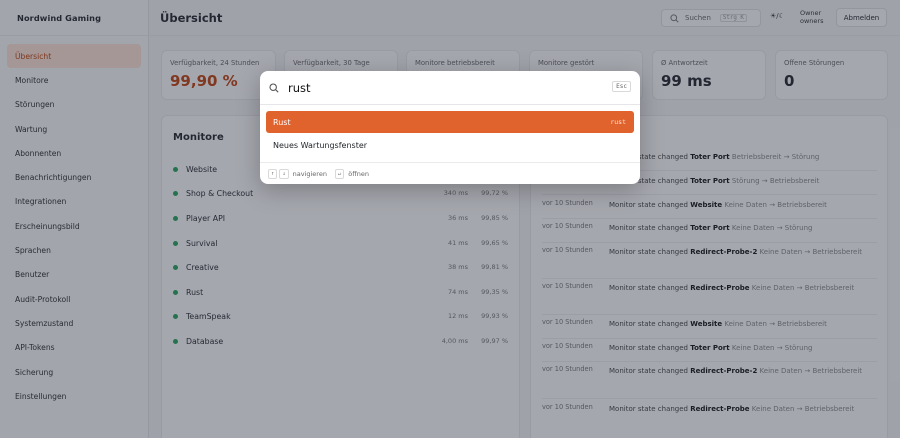 The image size is (900, 438). What do you see at coordinates (450, 122) in the screenshot?
I see `palette-result-rust: Rust rust` at bounding box center [450, 122].